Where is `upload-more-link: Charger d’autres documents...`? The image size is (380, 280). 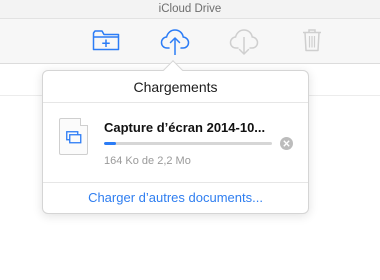 upload-more-link: Charger d’autres documents... is located at coordinates (175, 197).